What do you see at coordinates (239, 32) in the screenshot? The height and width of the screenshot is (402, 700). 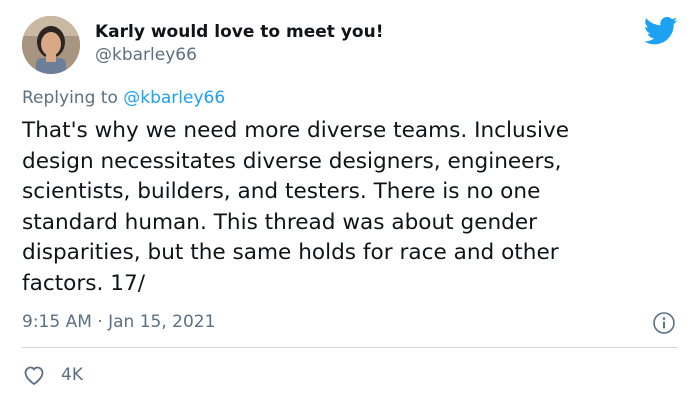 I see `author-display-name: Karly would love to meet you!` at bounding box center [239, 32].